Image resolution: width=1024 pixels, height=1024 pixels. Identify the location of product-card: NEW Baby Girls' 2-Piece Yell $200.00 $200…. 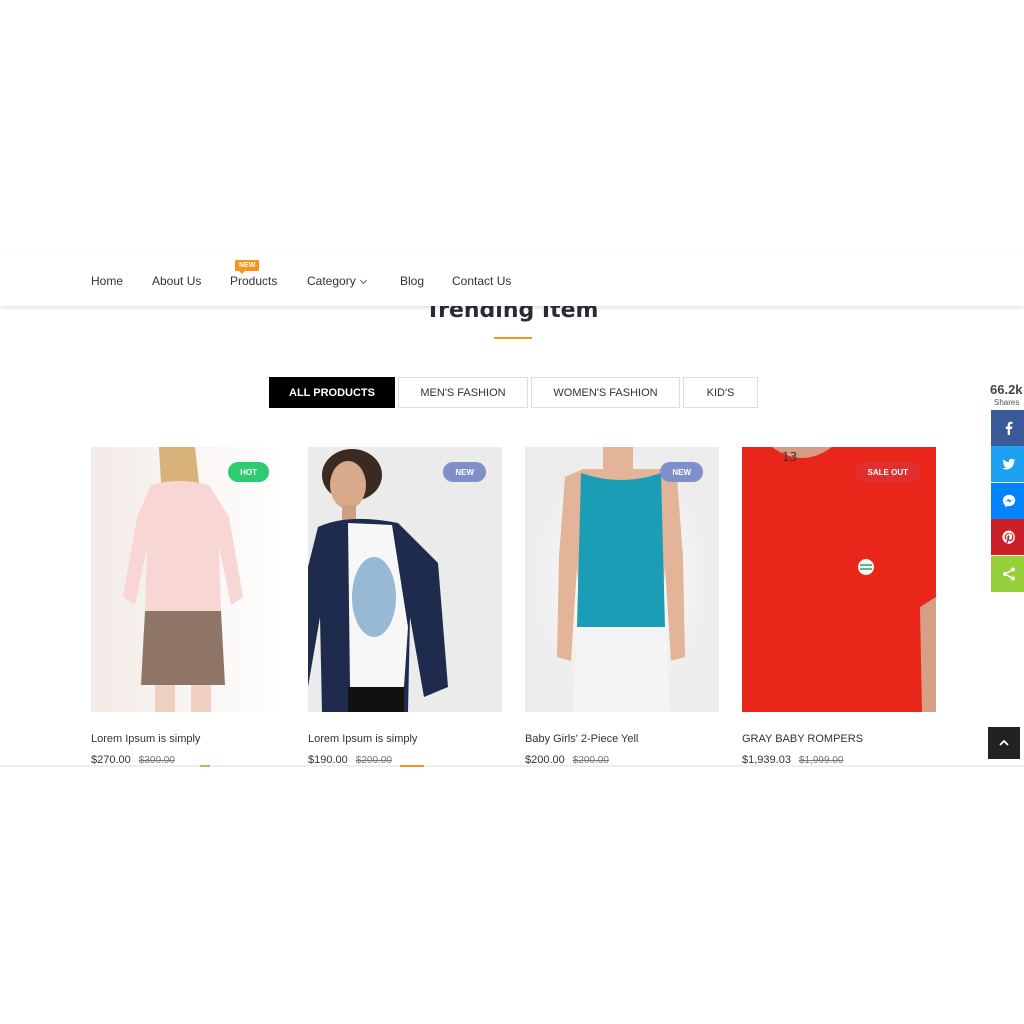
(622, 606).